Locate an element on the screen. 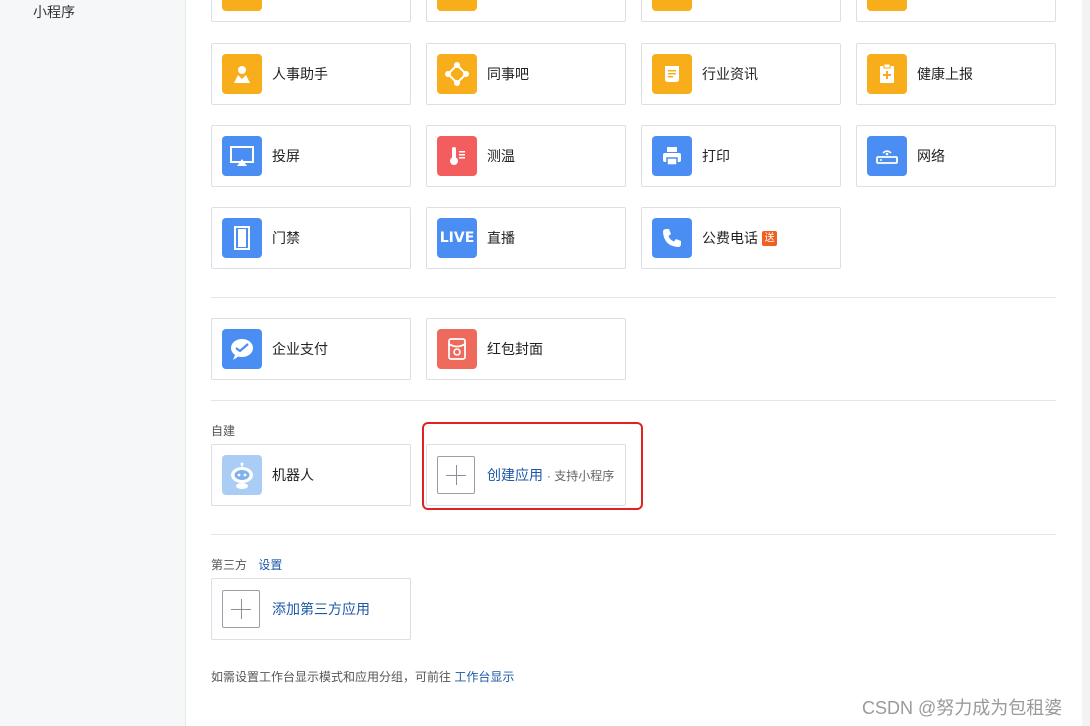 This screenshot has height=726, width=1090. news-doc-icon is located at coordinates (672, 74).